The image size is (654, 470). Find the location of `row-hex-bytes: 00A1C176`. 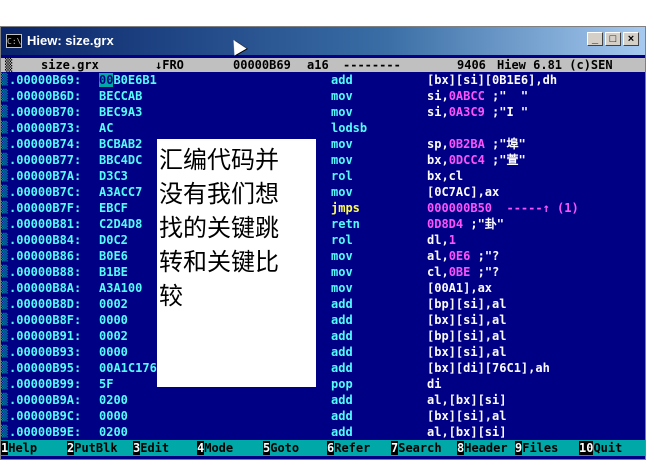

row-hex-bytes: 00A1C176 is located at coordinates (128, 368).